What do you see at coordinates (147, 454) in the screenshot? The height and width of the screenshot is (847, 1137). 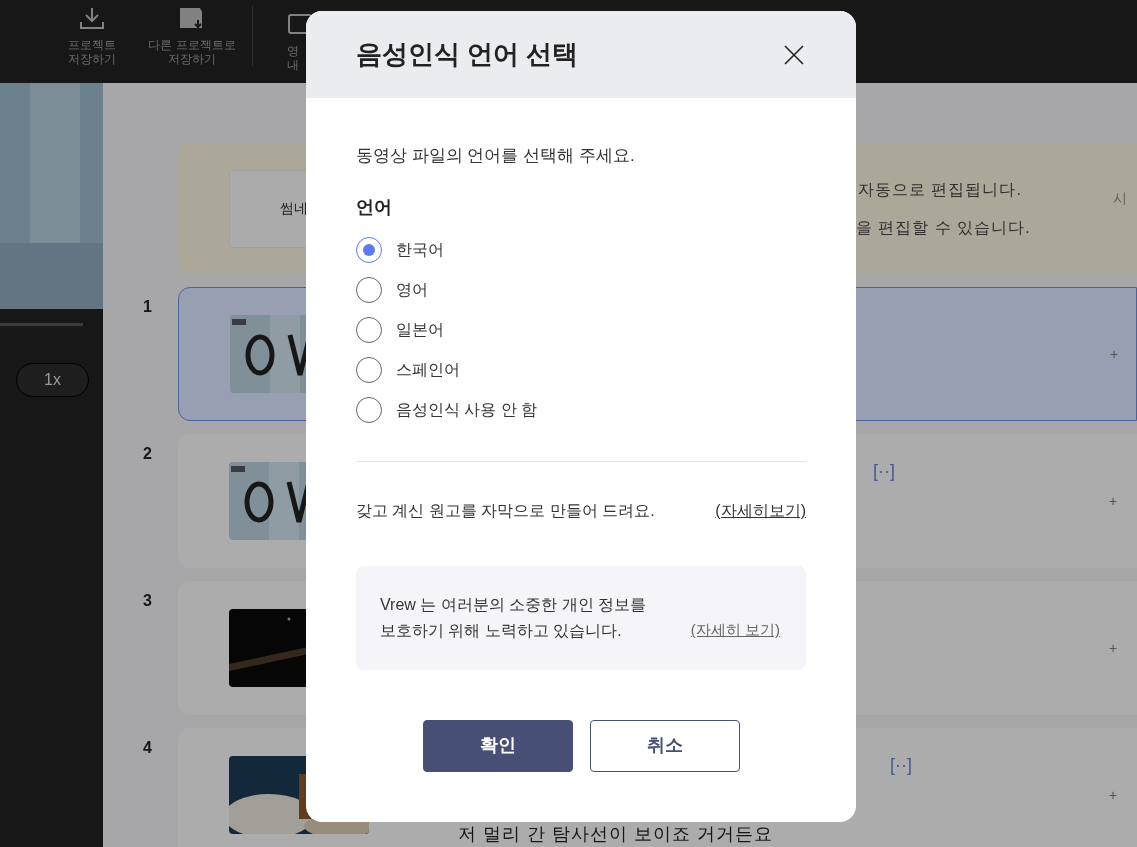 I see `clip-number: 2` at bounding box center [147, 454].